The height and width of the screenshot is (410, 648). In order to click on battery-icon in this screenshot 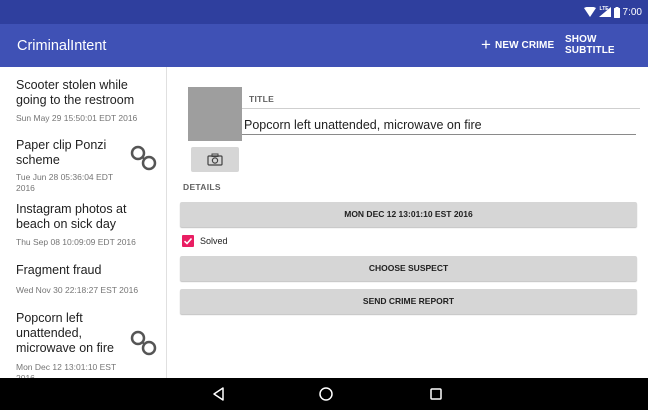, I will do `click(616, 12)`.